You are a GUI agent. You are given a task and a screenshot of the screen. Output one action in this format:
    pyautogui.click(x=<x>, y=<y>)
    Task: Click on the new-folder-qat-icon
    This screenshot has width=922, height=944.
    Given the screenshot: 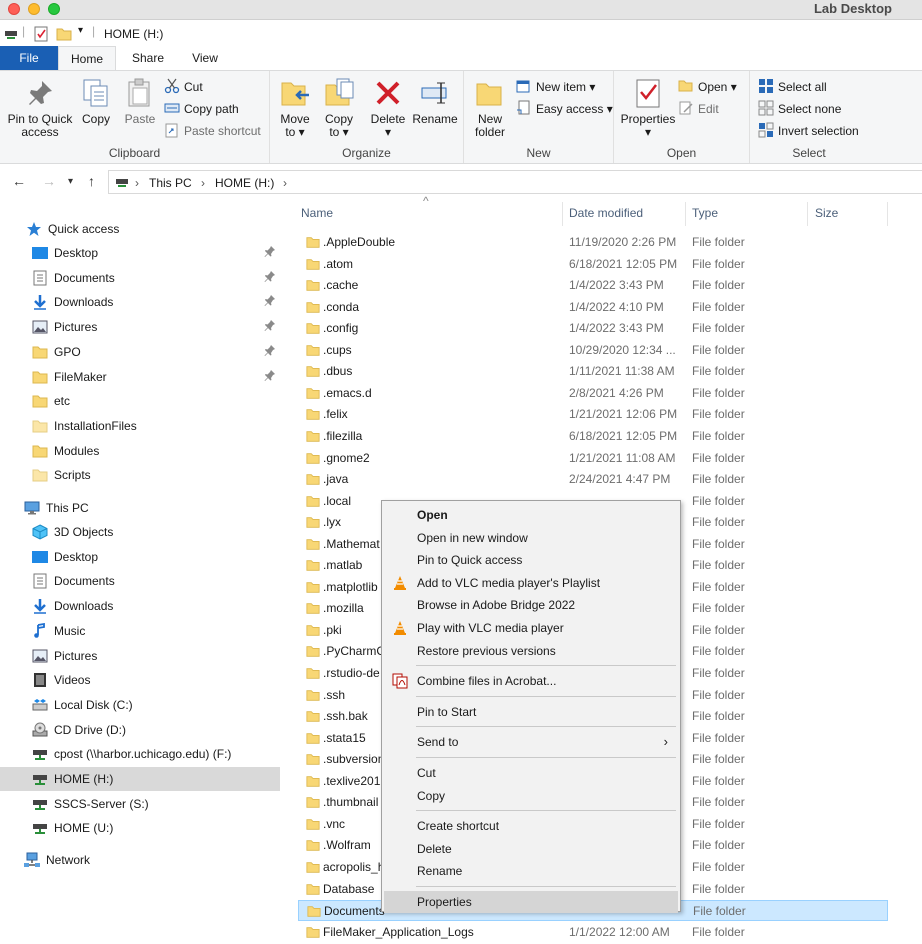 What is the action you would take?
    pyautogui.click(x=64, y=34)
    